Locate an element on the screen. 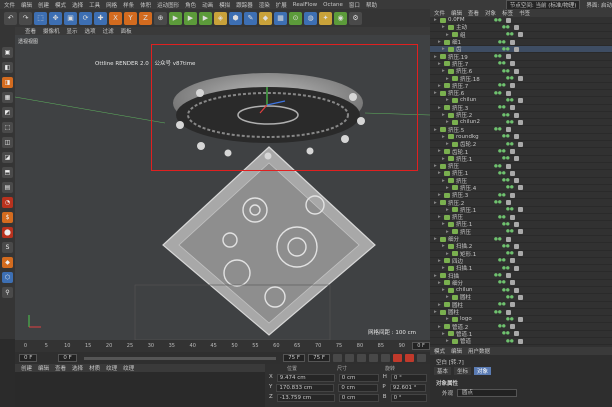  toolbar-button-14: ◈ is located at coordinates (220, 18).